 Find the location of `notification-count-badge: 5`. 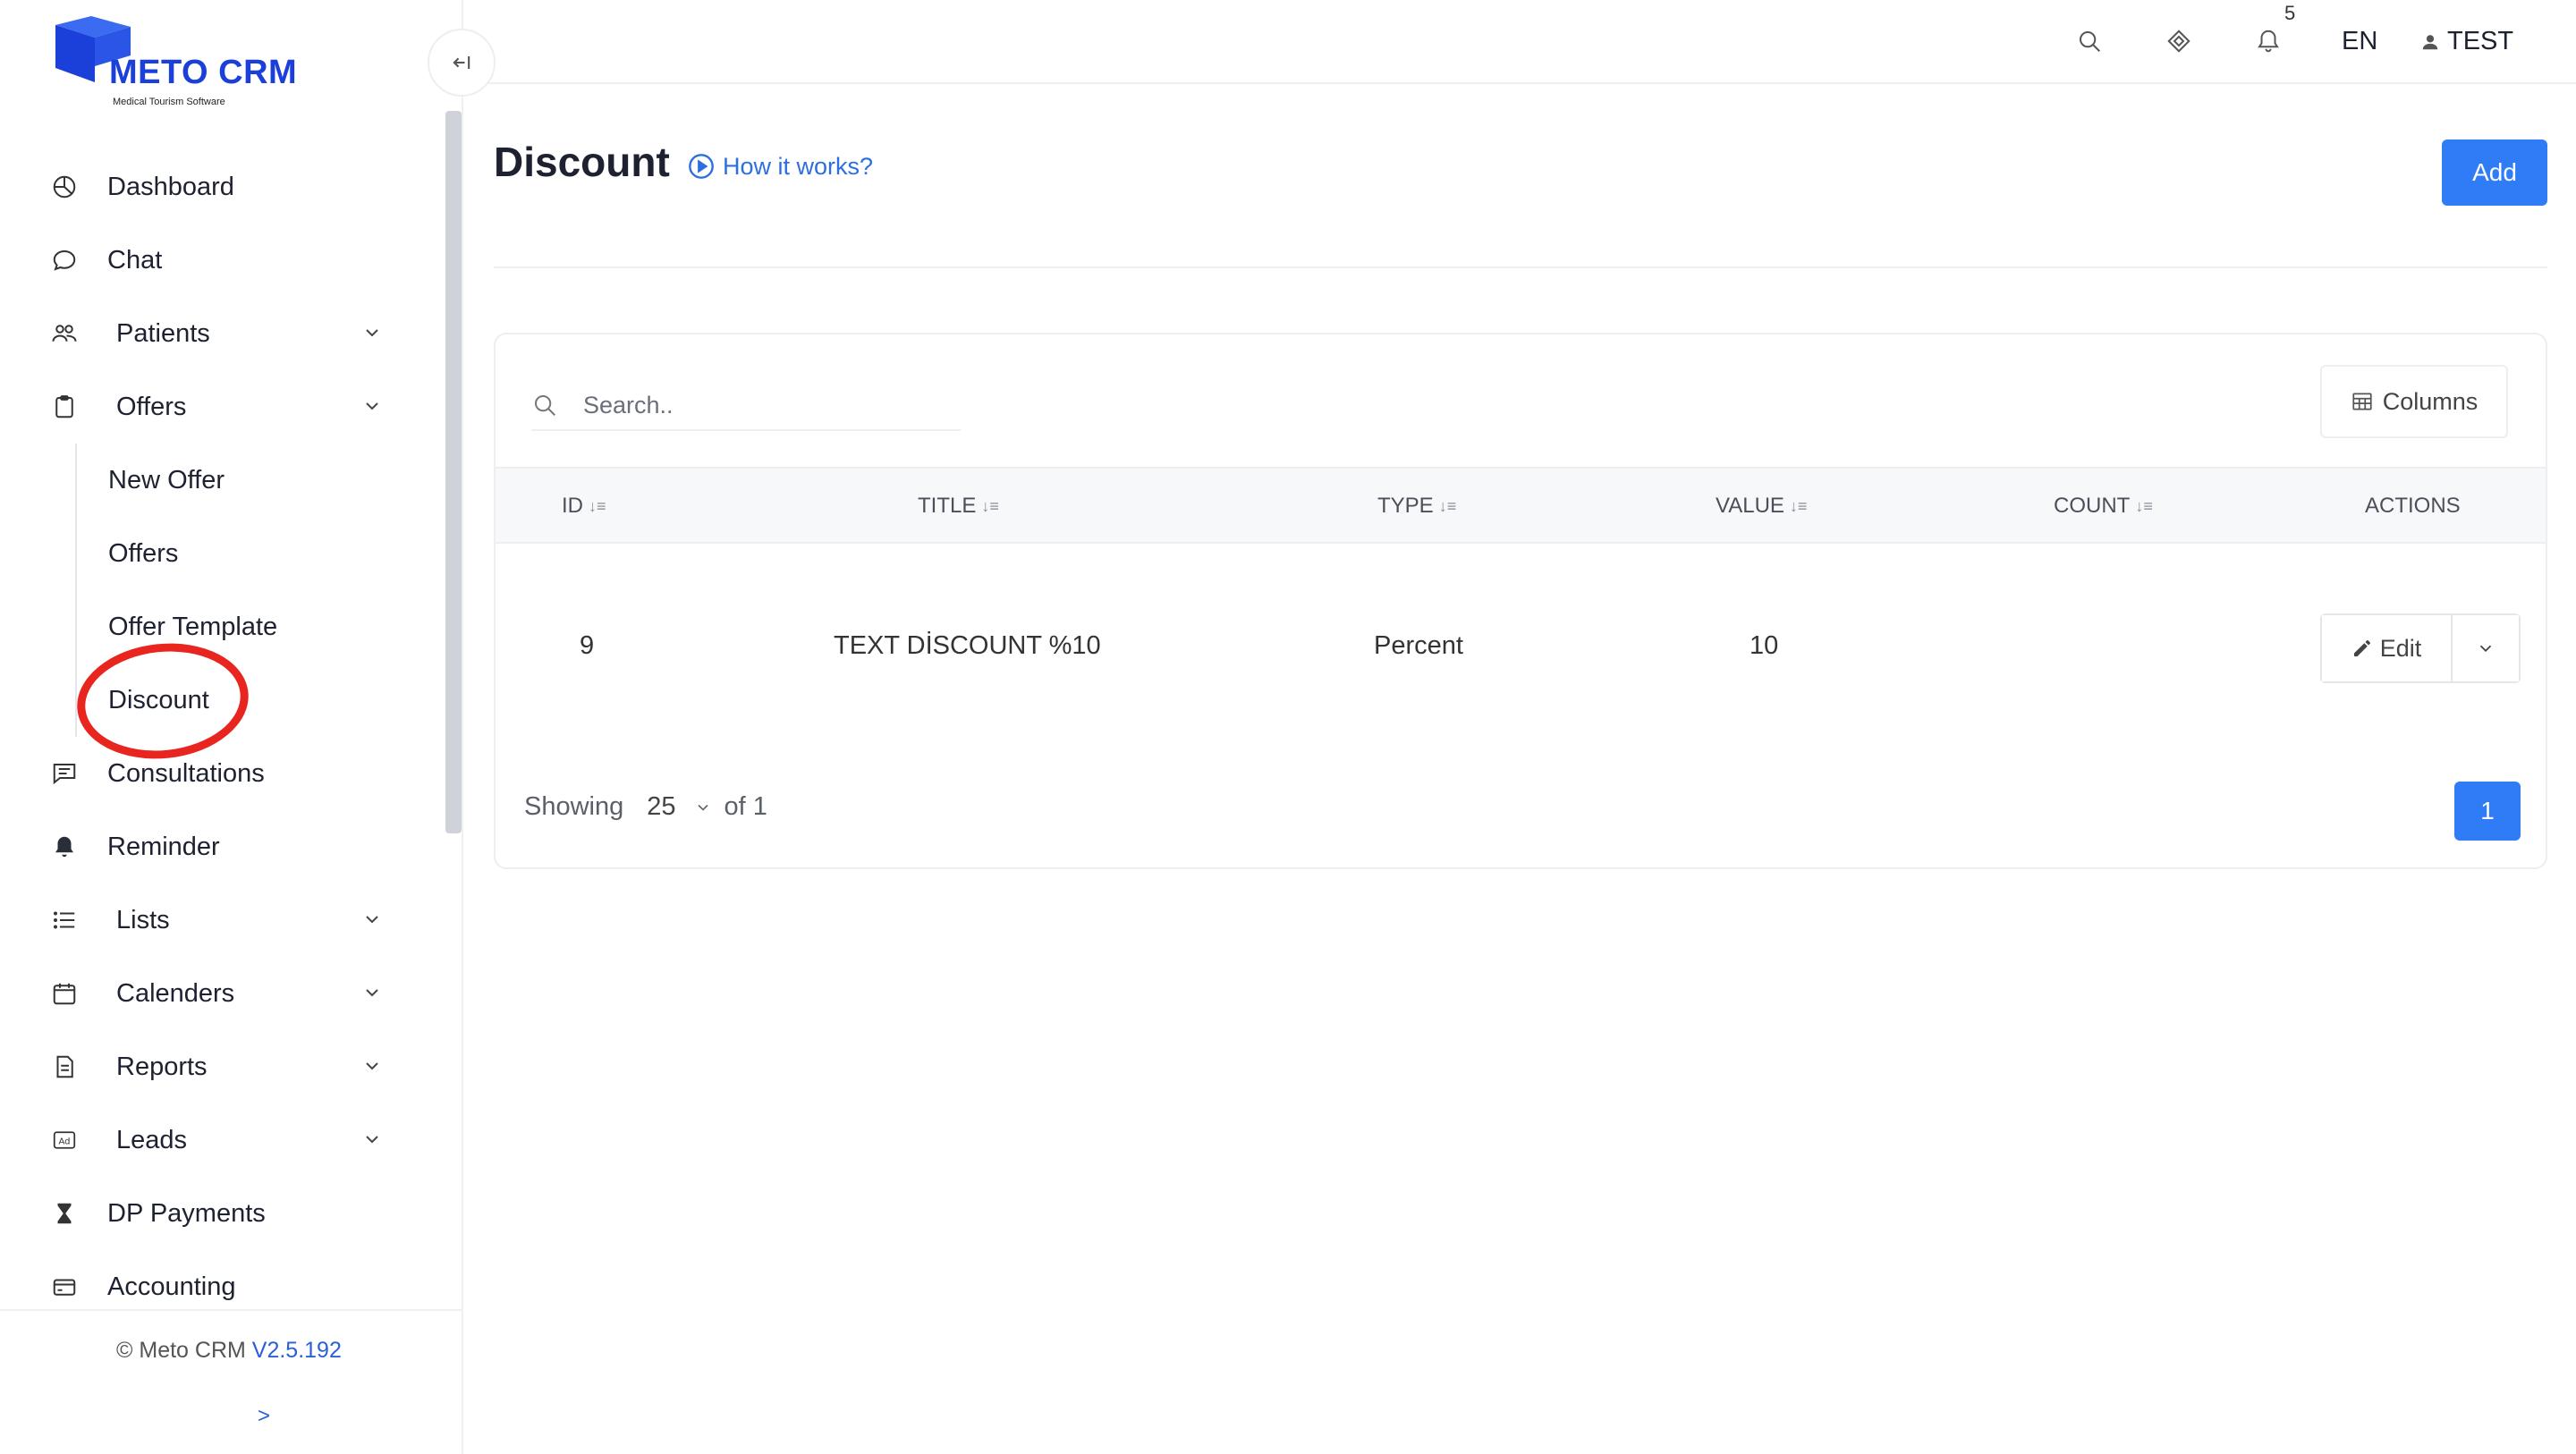

notification-count-badge: 5 is located at coordinates (2290, 13).